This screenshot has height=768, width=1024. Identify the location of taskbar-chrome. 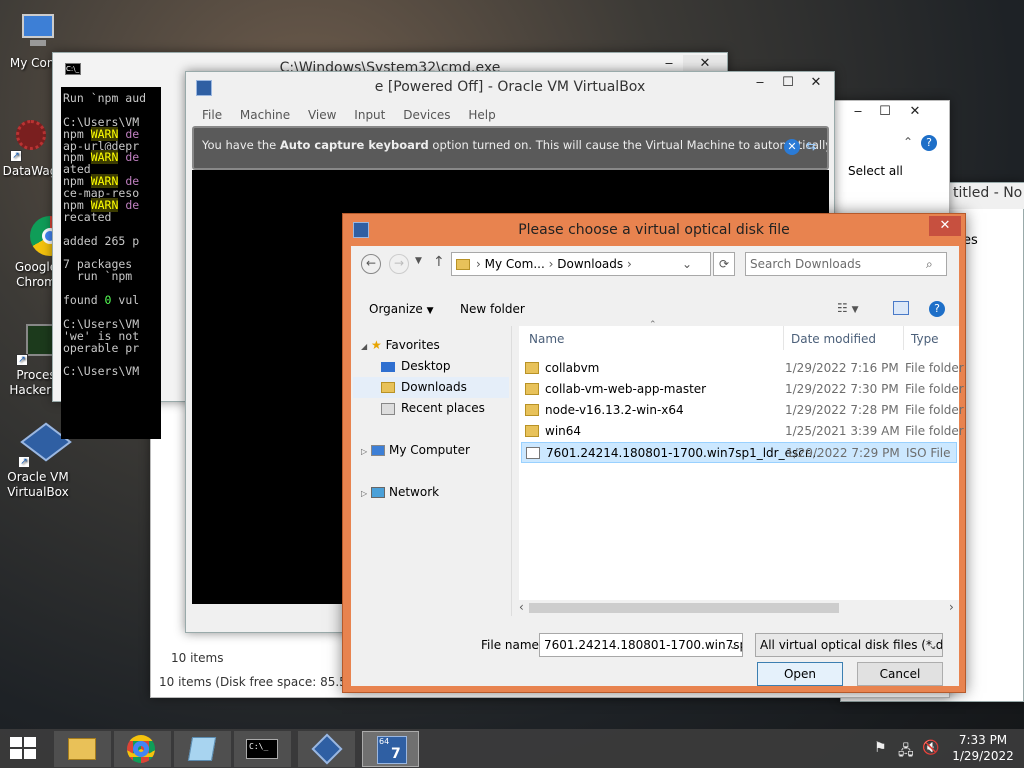
(142, 749).